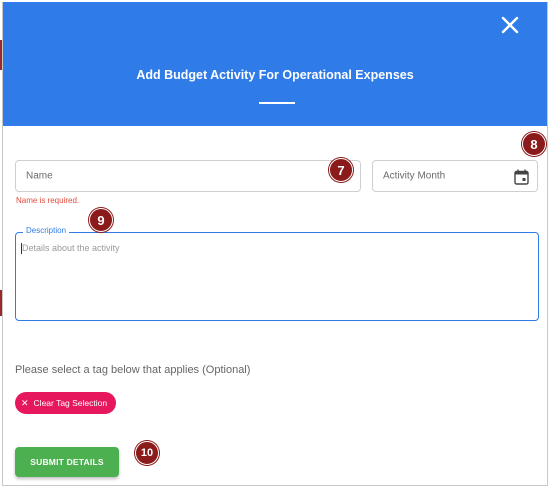  Describe the element at coordinates (25, 402) in the screenshot. I see `clear-chip-x-icon: ✕` at that location.